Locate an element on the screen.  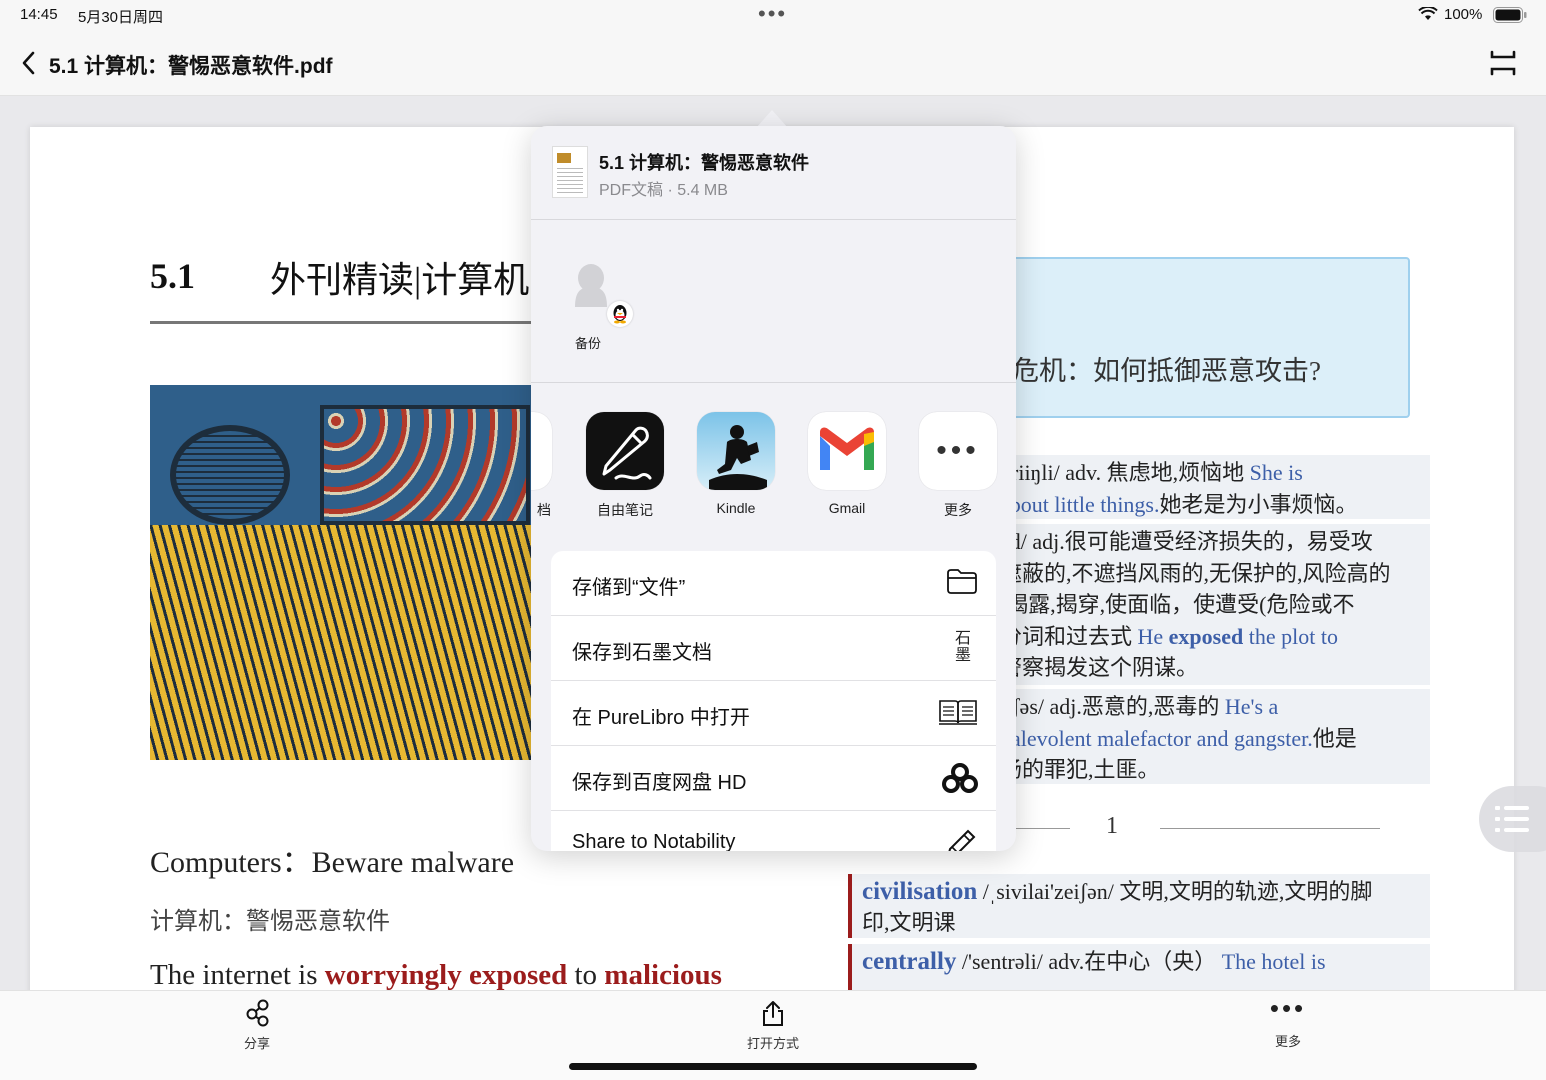
file-name: 5.1 计算机：警惕恶意软件 is located at coordinates (704, 163).